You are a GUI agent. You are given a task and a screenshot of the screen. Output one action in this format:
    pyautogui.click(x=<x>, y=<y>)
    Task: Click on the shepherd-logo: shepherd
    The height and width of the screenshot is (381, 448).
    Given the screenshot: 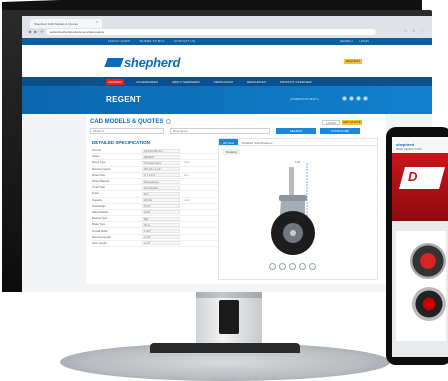 What is the action you would take?
    pyautogui.click(x=142, y=62)
    